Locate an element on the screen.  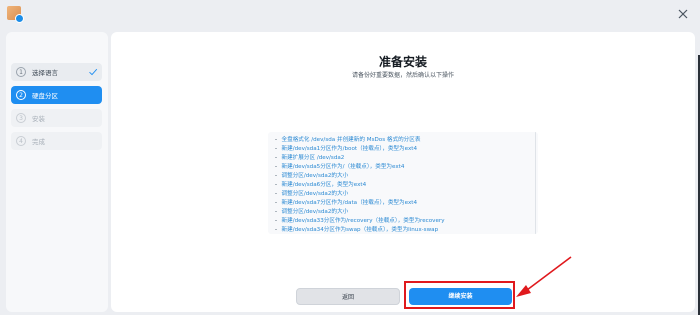
step-label: 安装 is located at coordinates (38, 119).